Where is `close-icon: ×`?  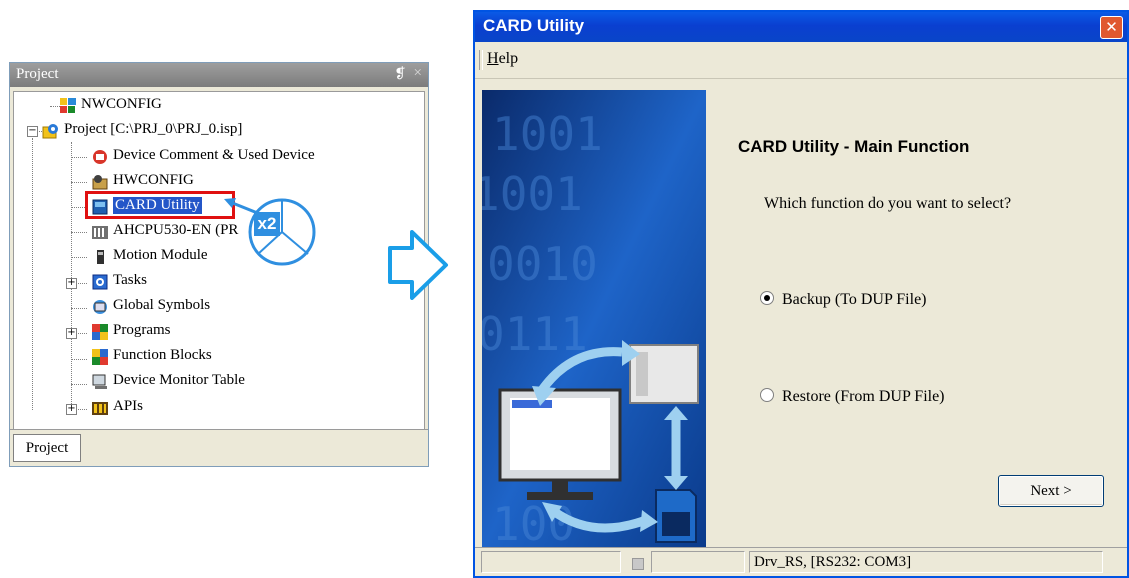 close-icon: × is located at coordinates (418, 73).